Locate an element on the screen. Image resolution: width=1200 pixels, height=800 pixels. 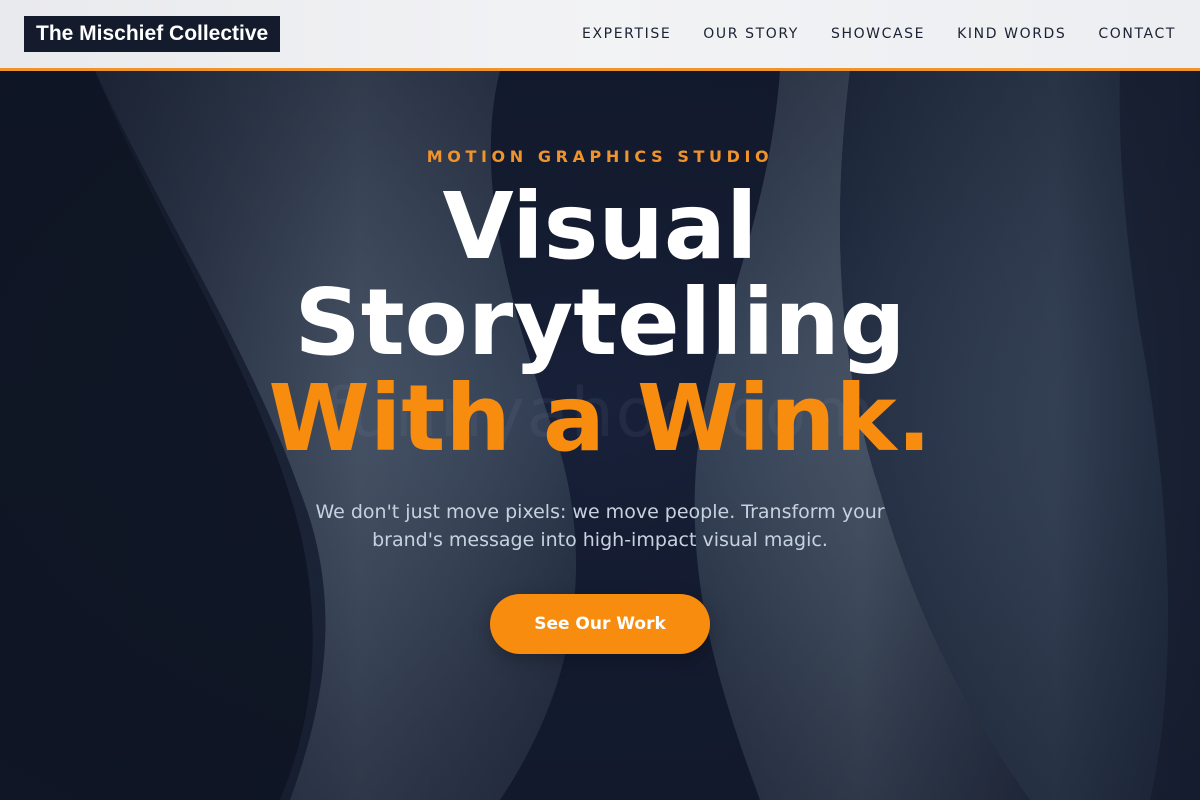
nav-link-expertise: EXPERTISE is located at coordinates (626, 34).